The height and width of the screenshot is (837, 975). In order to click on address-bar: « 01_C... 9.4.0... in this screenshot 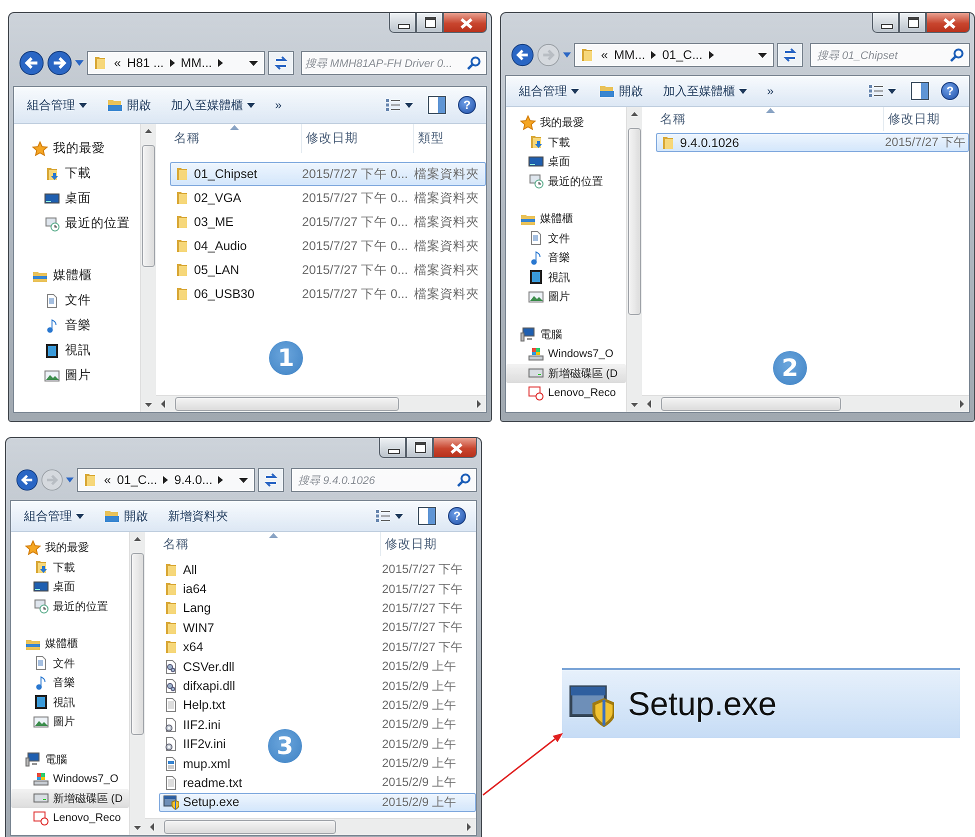, I will do `click(165, 480)`.